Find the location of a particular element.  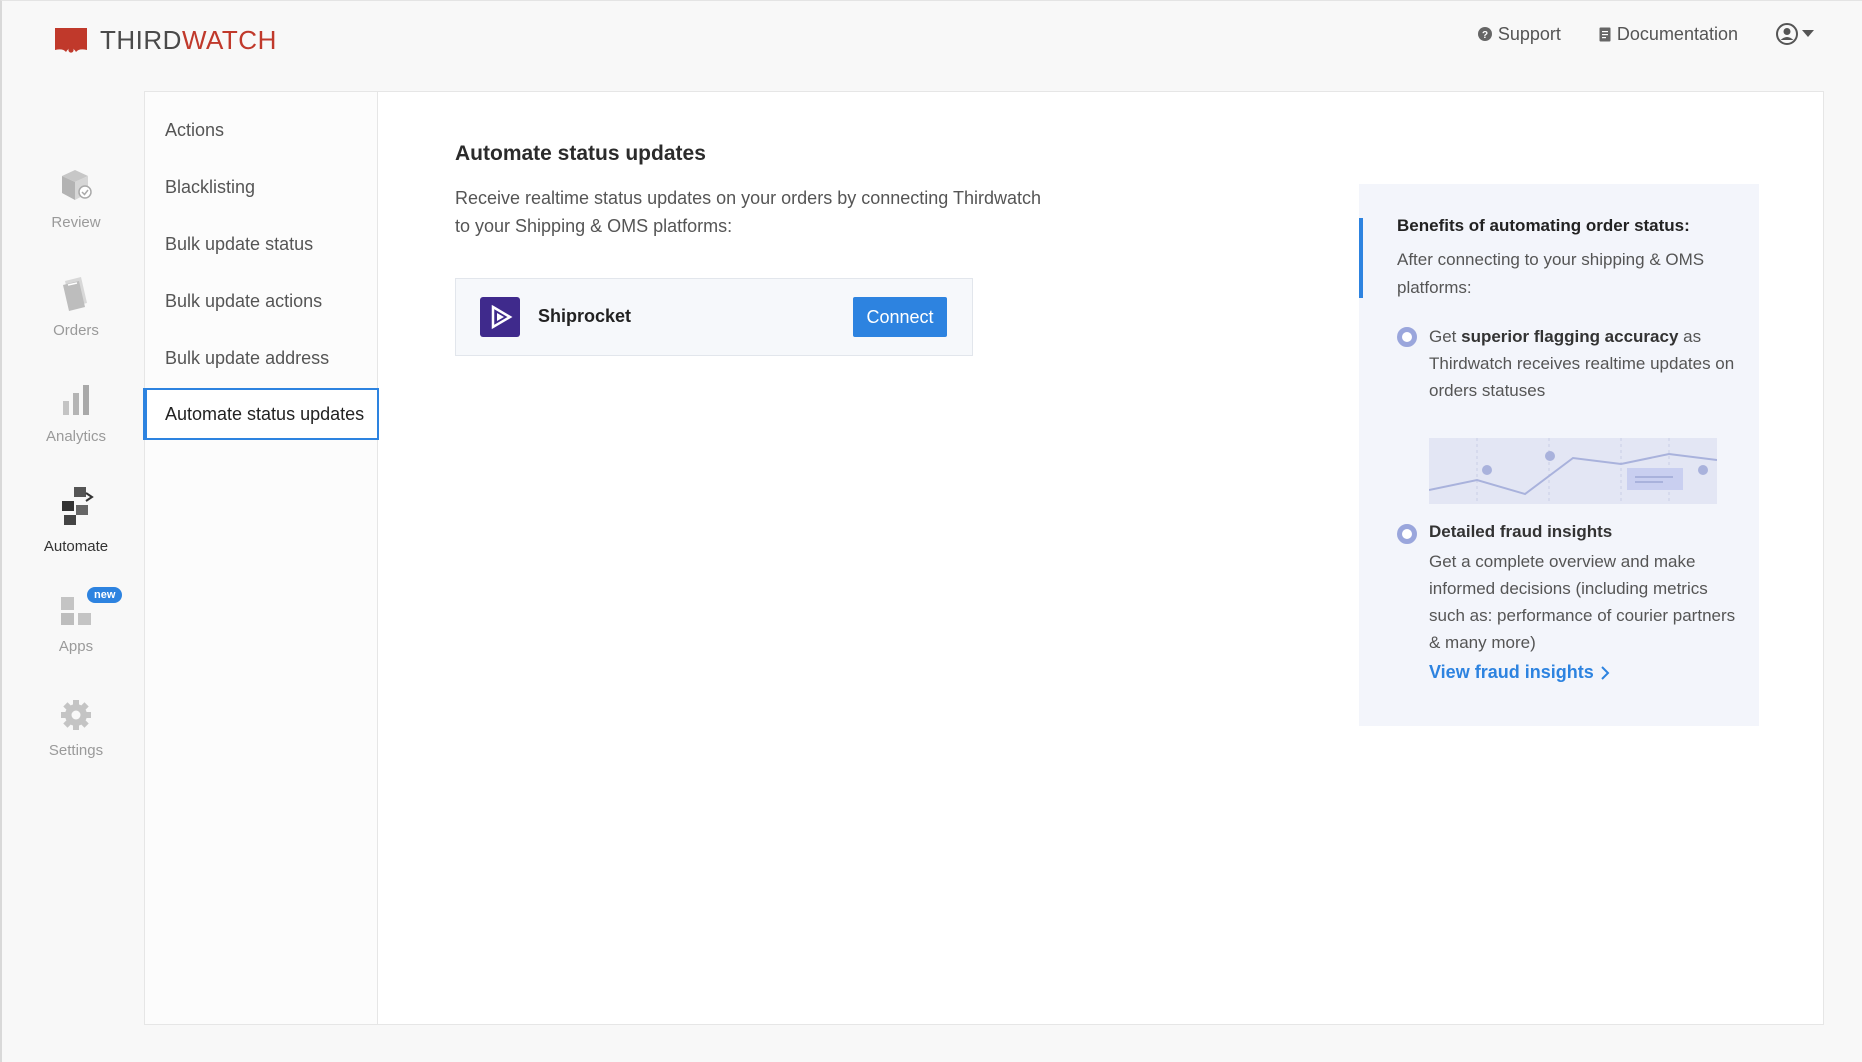

nav-settings: Settings is located at coordinates (76, 729).